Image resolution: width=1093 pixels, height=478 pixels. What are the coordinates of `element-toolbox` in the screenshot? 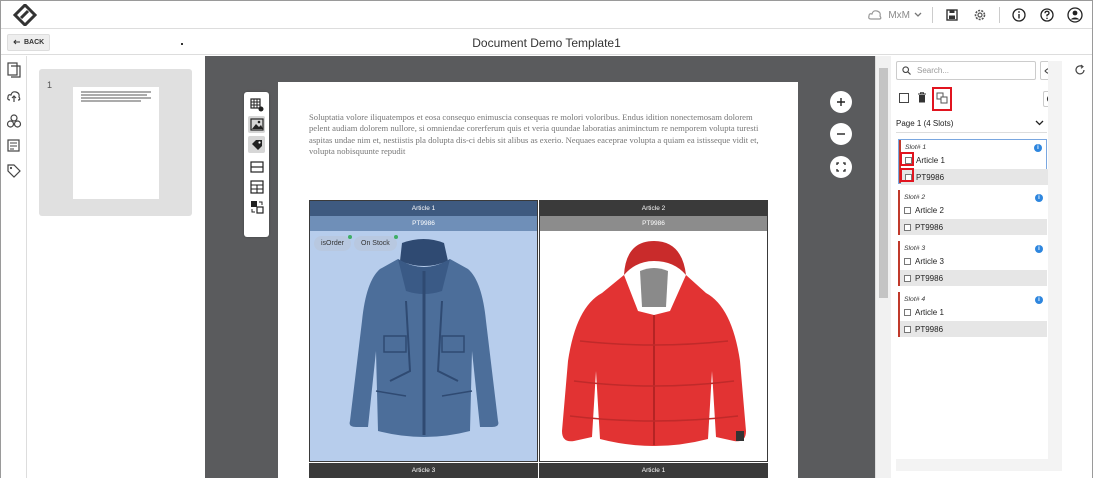 It's located at (256, 164).